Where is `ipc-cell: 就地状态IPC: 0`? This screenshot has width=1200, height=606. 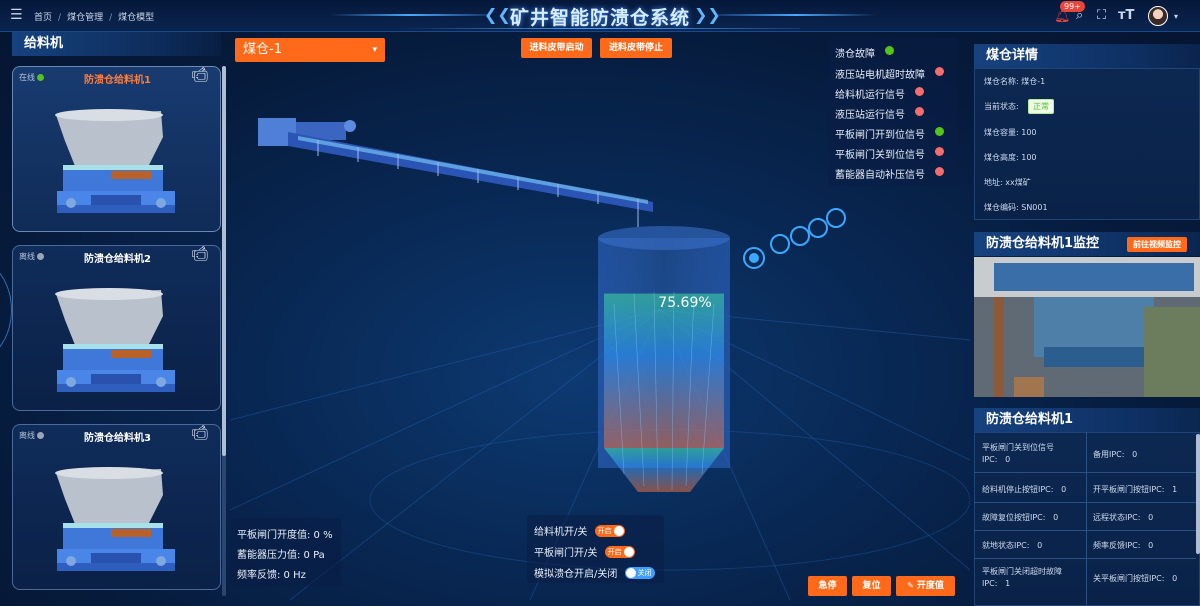 ipc-cell: 就地状态IPC: 0 is located at coordinates (1012, 545).